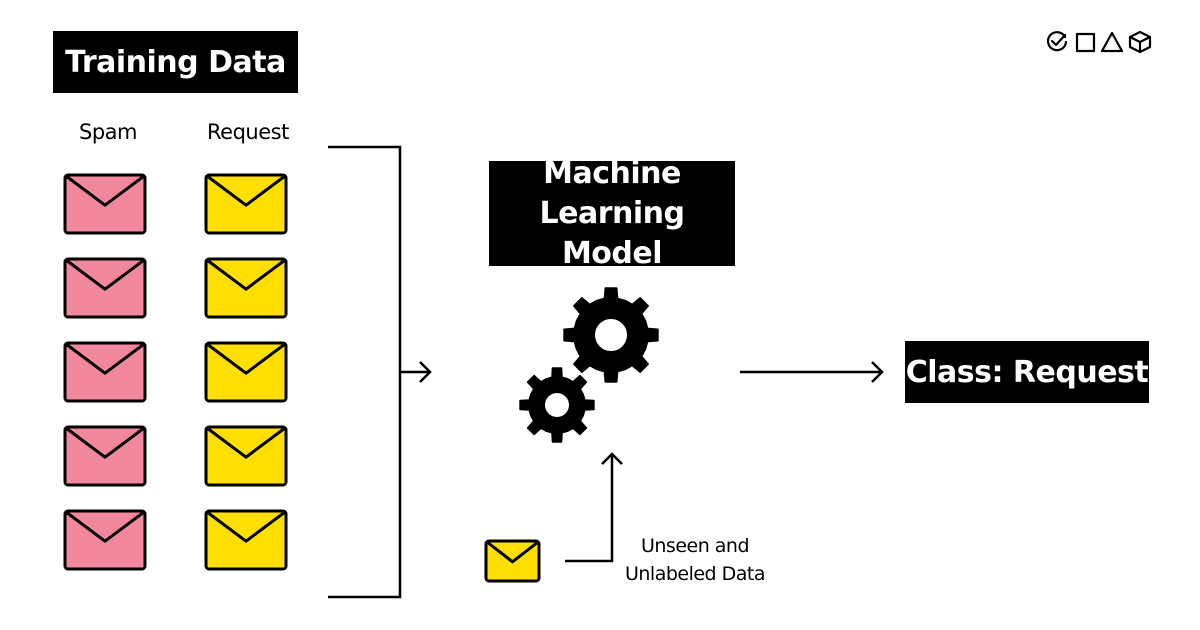 Image resolution: width=1200 pixels, height=630 pixels. I want to click on training-envelopes, so click(175, 372).